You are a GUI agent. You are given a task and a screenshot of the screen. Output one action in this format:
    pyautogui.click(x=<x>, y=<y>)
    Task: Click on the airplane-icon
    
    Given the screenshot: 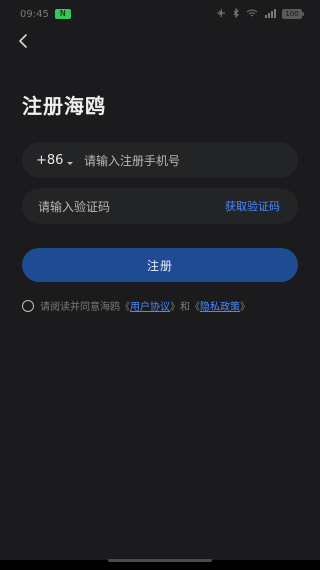 What is the action you would take?
    pyautogui.click(x=221, y=14)
    